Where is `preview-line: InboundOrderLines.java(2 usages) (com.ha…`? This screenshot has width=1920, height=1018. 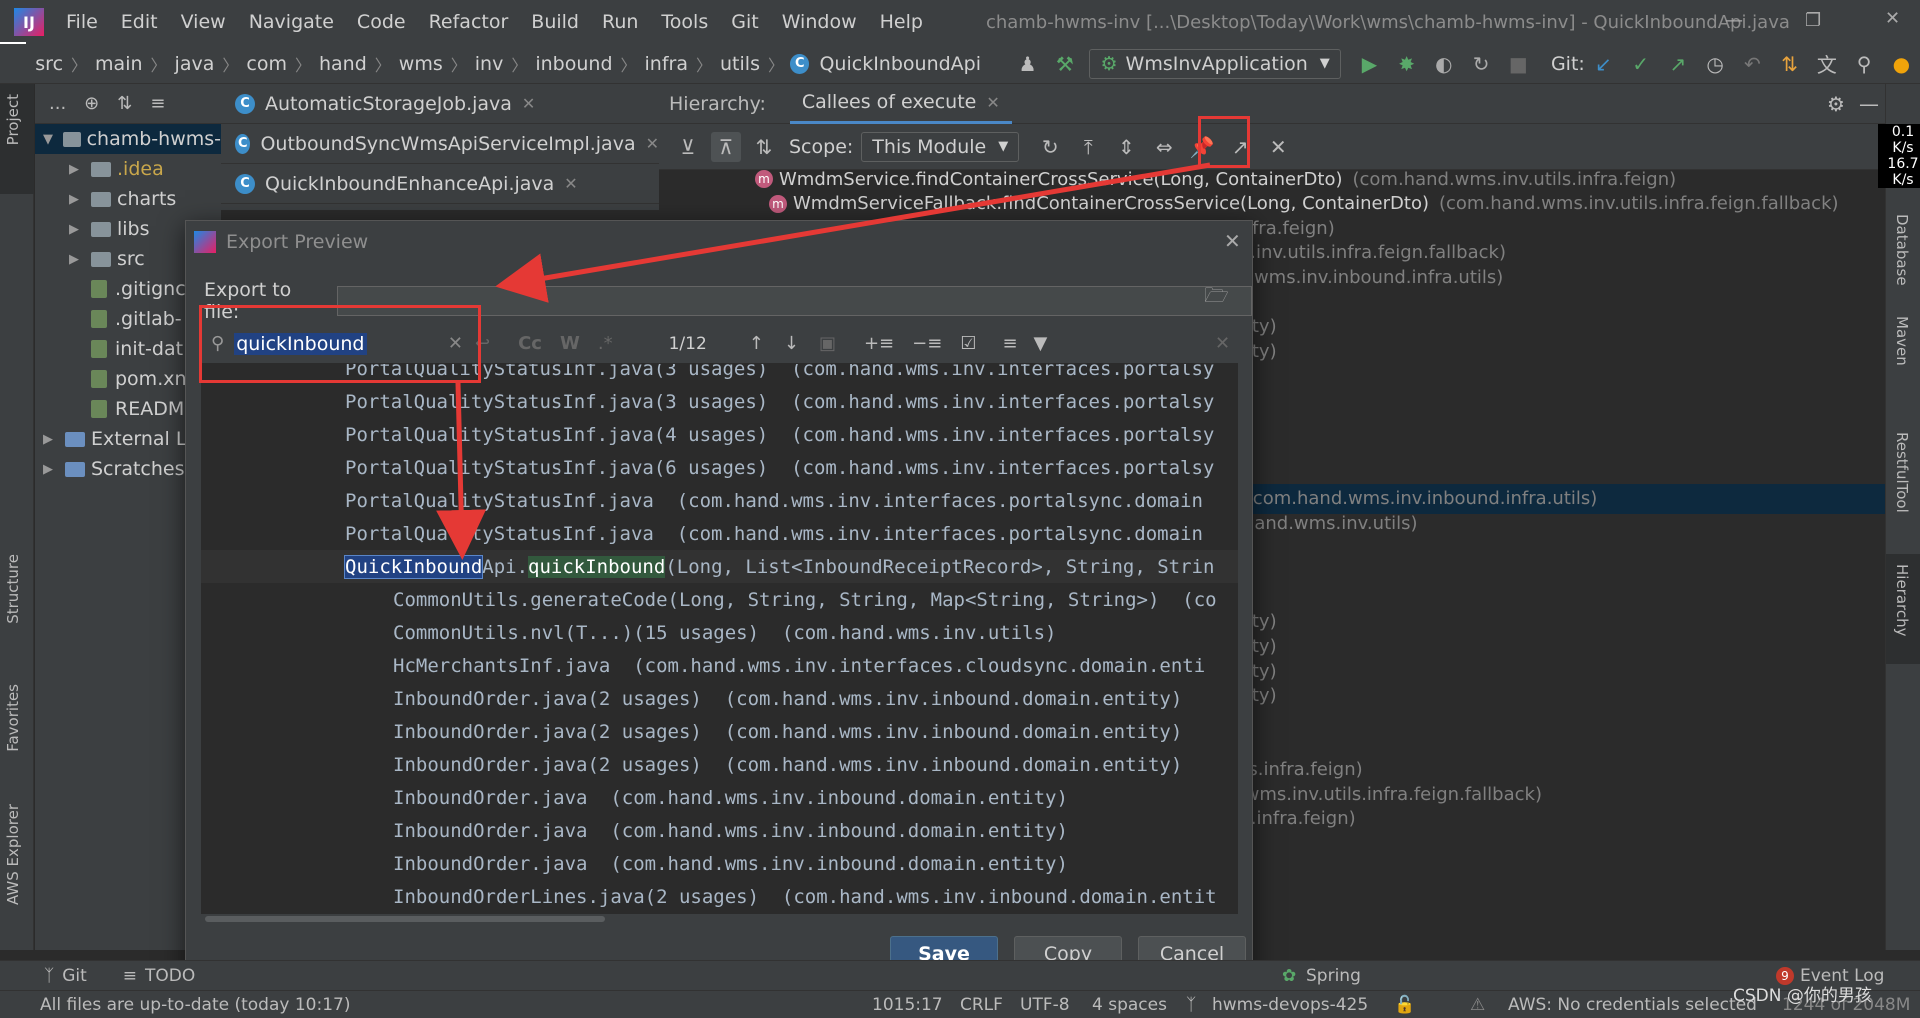 preview-line: InboundOrderLines.java(2 usages) (com.ha… is located at coordinates (719, 896).